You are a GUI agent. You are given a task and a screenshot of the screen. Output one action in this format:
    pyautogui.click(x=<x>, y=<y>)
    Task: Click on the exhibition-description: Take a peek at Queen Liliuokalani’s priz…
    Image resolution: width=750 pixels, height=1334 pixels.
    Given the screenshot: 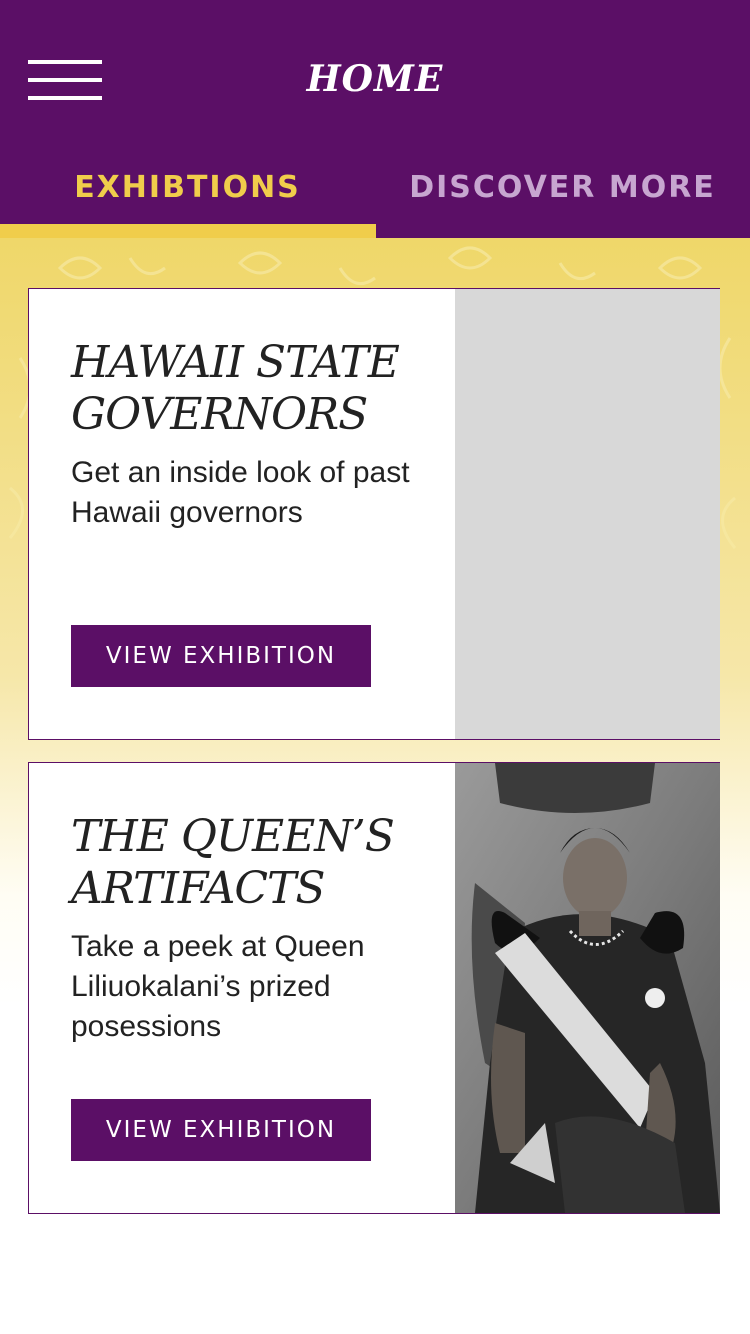 What is the action you would take?
    pyautogui.click(x=218, y=986)
    